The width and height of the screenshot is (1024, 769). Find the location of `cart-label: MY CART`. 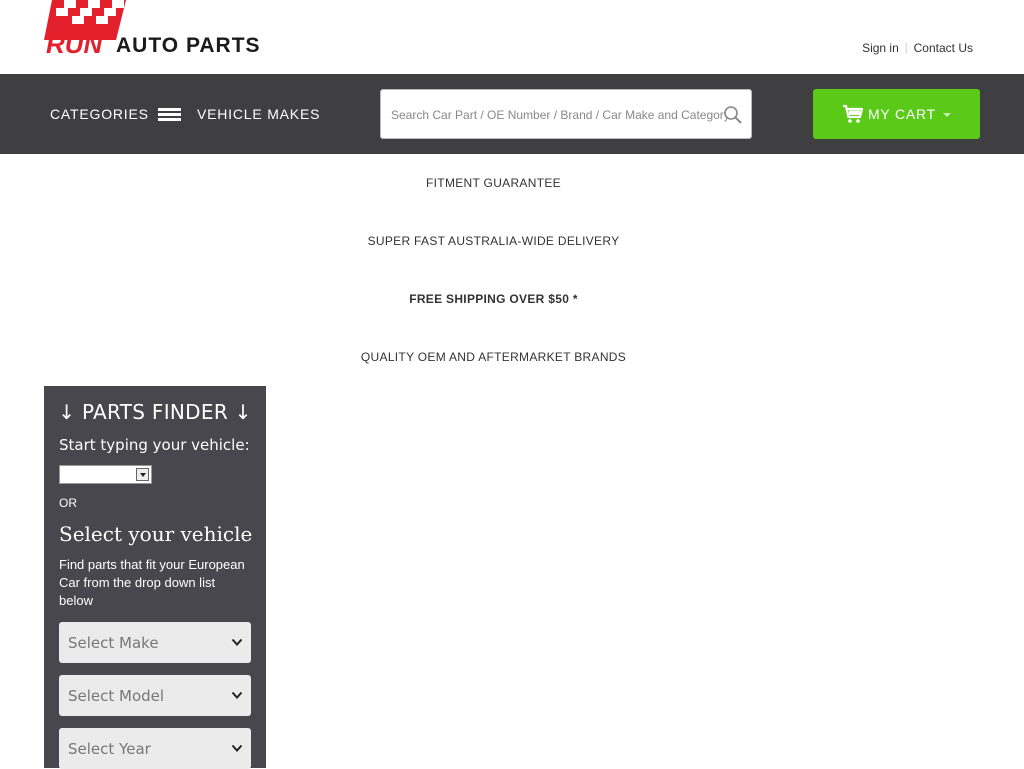

cart-label: MY CART is located at coordinates (902, 114).